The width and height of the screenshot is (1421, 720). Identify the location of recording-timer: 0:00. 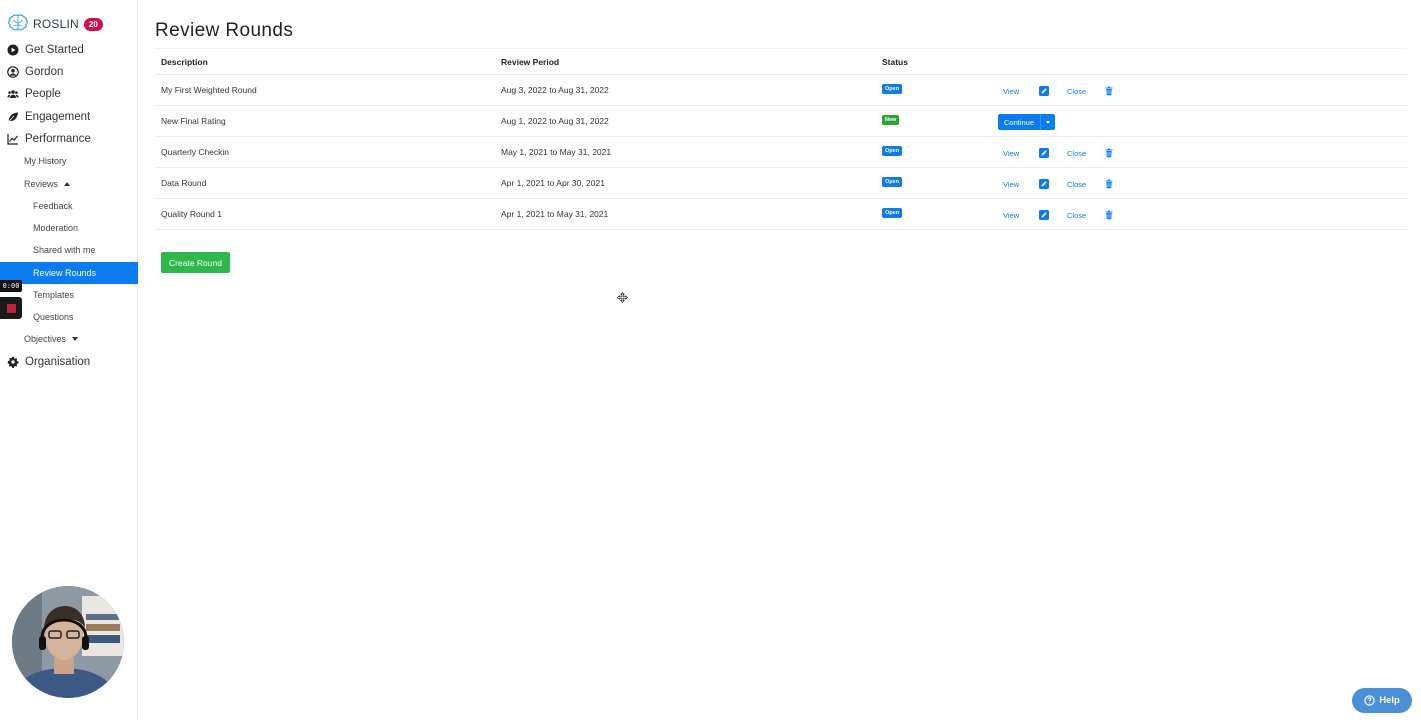
(11, 286).